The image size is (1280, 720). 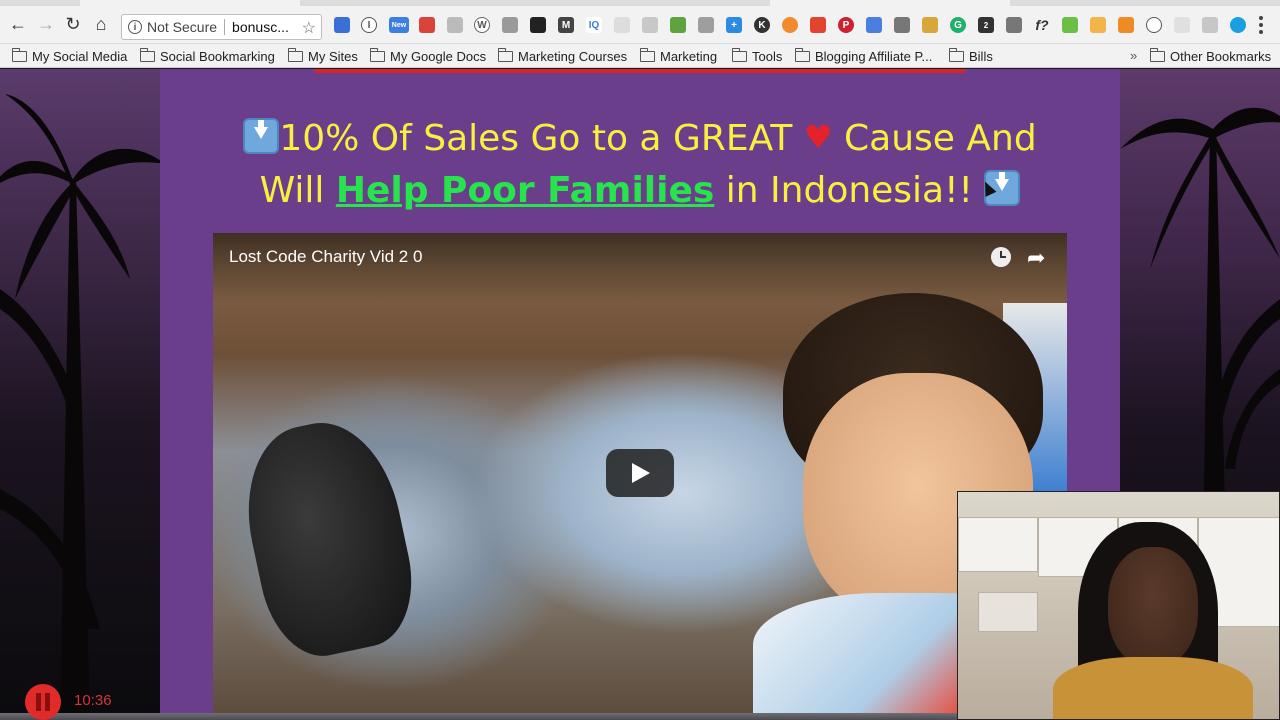 What do you see at coordinates (261, 136) in the screenshot?
I see `down-arrow-icon` at bounding box center [261, 136].